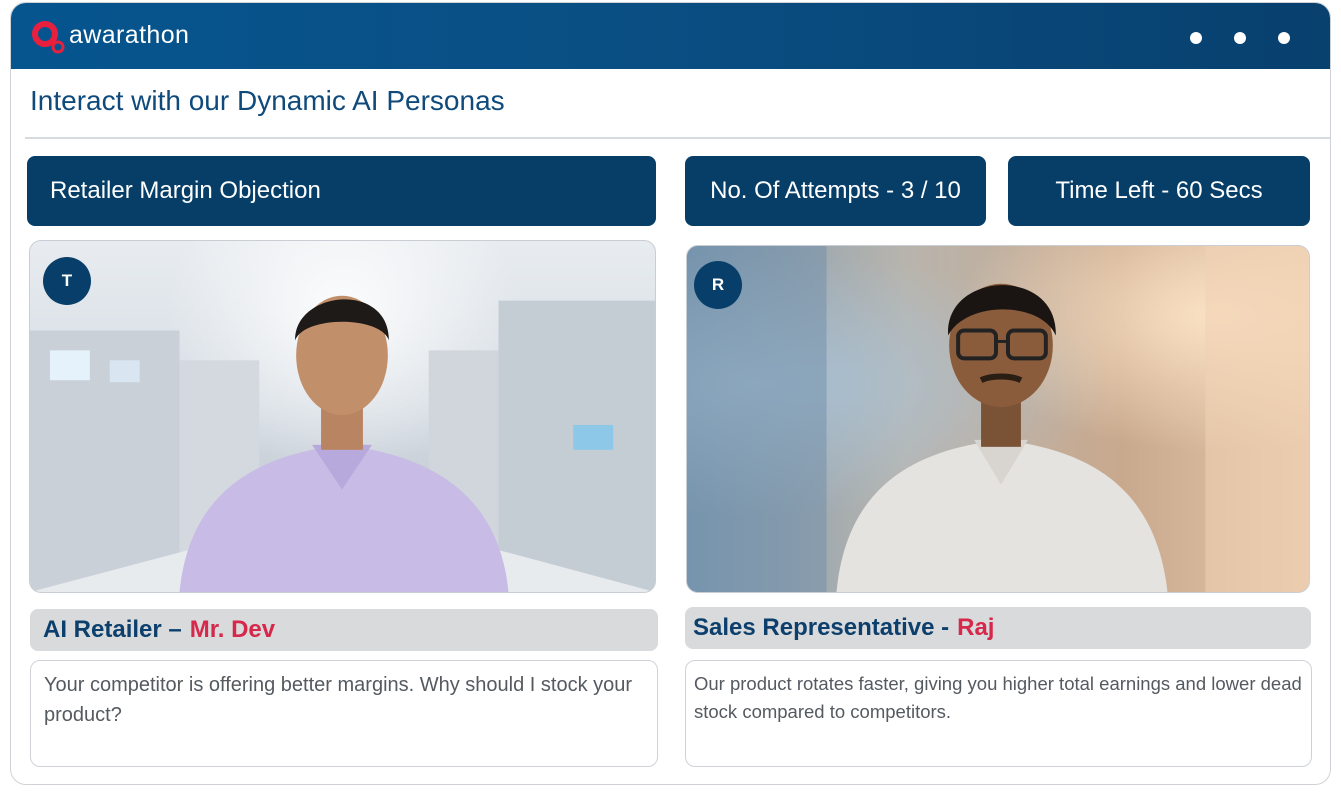 This screenshot has height=811, width=1341. What do you see at coordinates (129, 35) in the screenshot?
I see `brand-name: awarathon` at bounding box center [129, 35].